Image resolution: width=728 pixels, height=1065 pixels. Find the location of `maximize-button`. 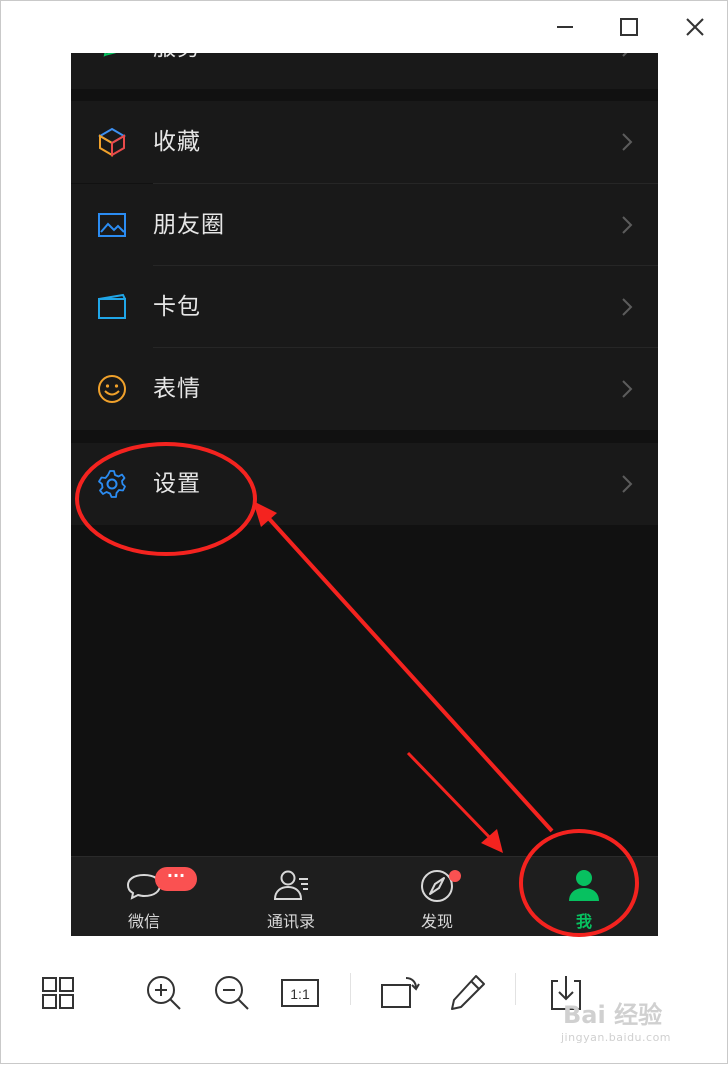

maximize-button is located at coordinates (629, 27).